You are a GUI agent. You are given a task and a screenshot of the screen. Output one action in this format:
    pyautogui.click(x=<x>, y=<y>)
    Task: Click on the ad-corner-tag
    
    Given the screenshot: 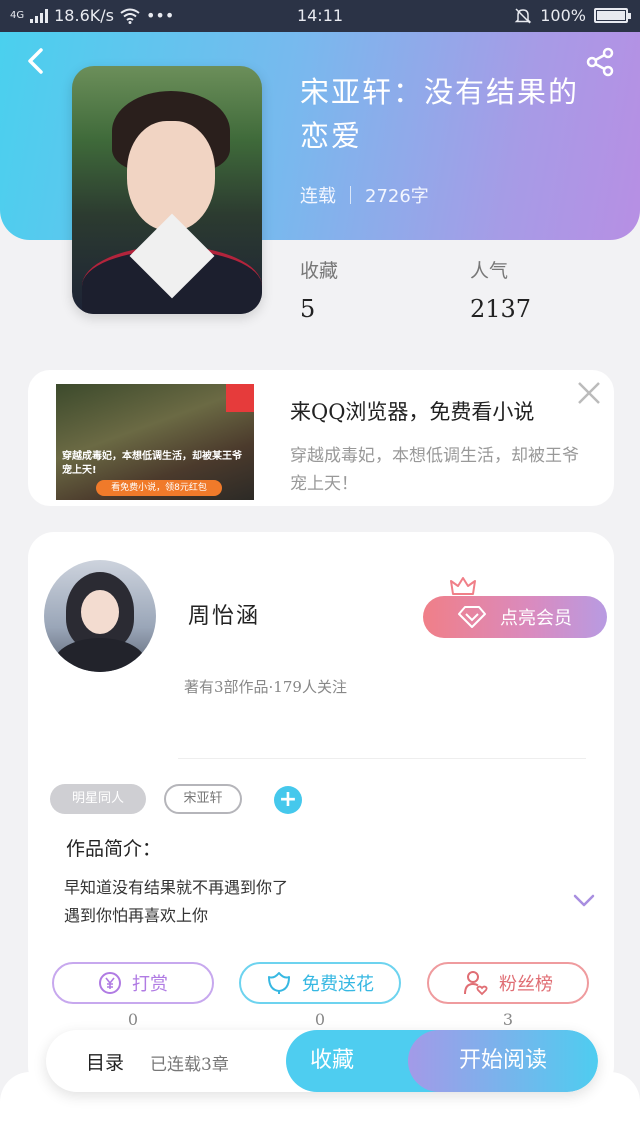 What is the action you would take?
    pyautogui.click(x=240, y=398)
    